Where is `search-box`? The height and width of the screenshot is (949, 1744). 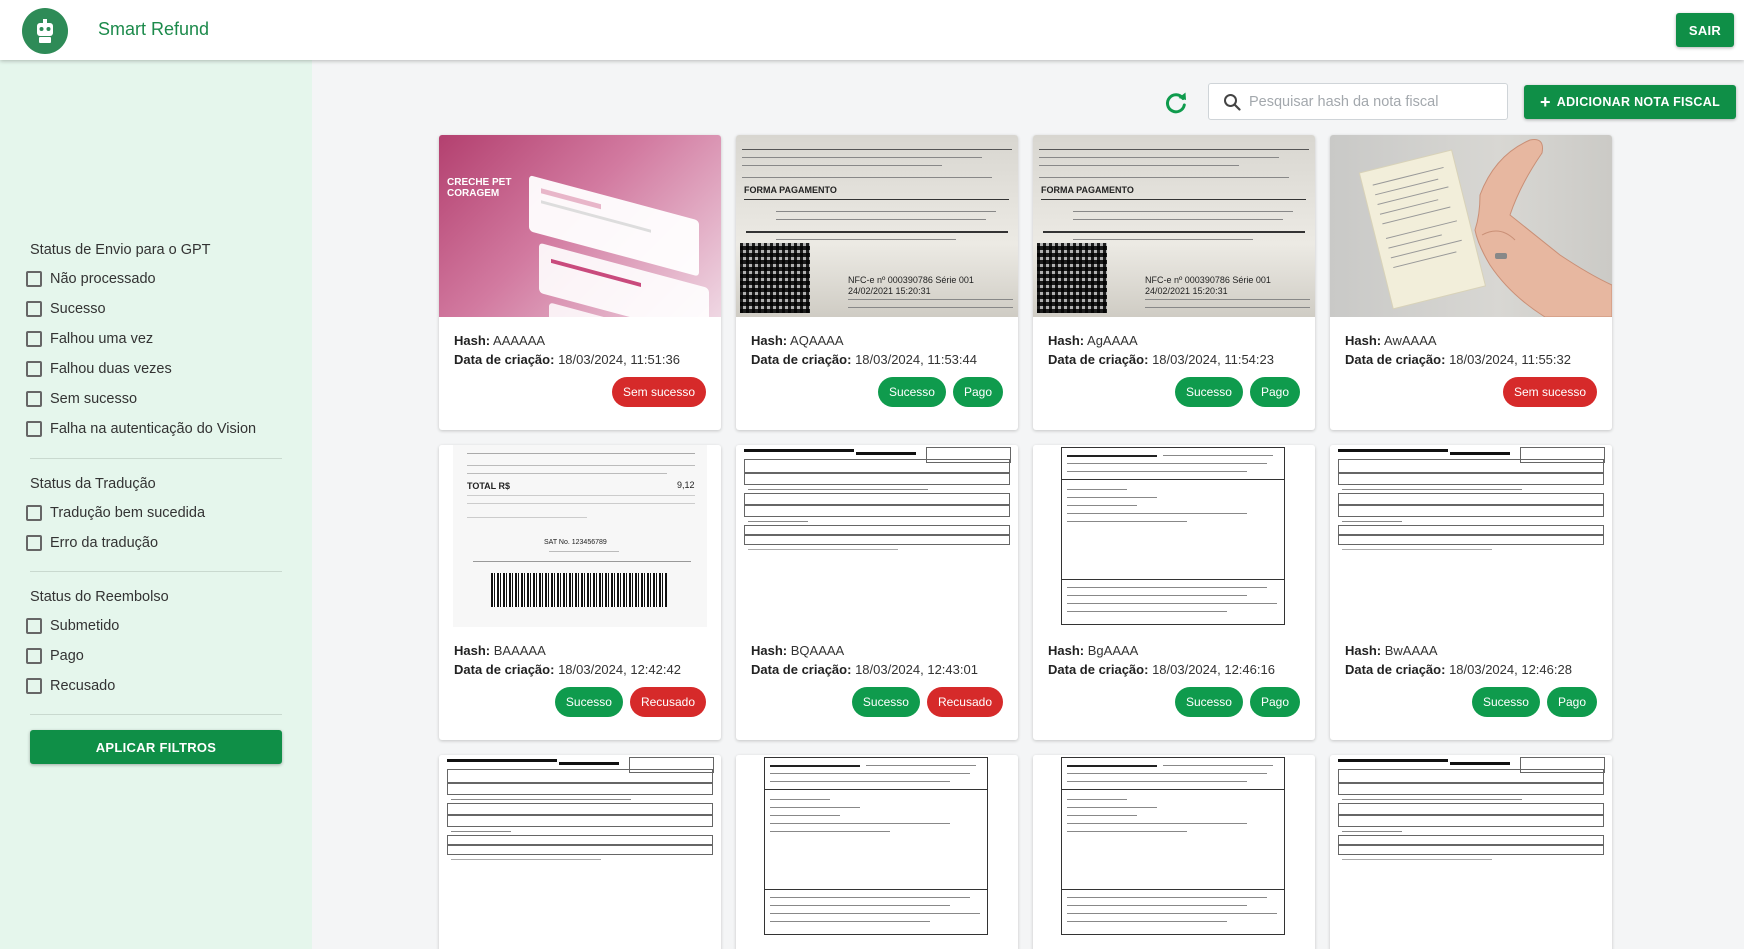 search-box is located at coordinates (1358, 101).